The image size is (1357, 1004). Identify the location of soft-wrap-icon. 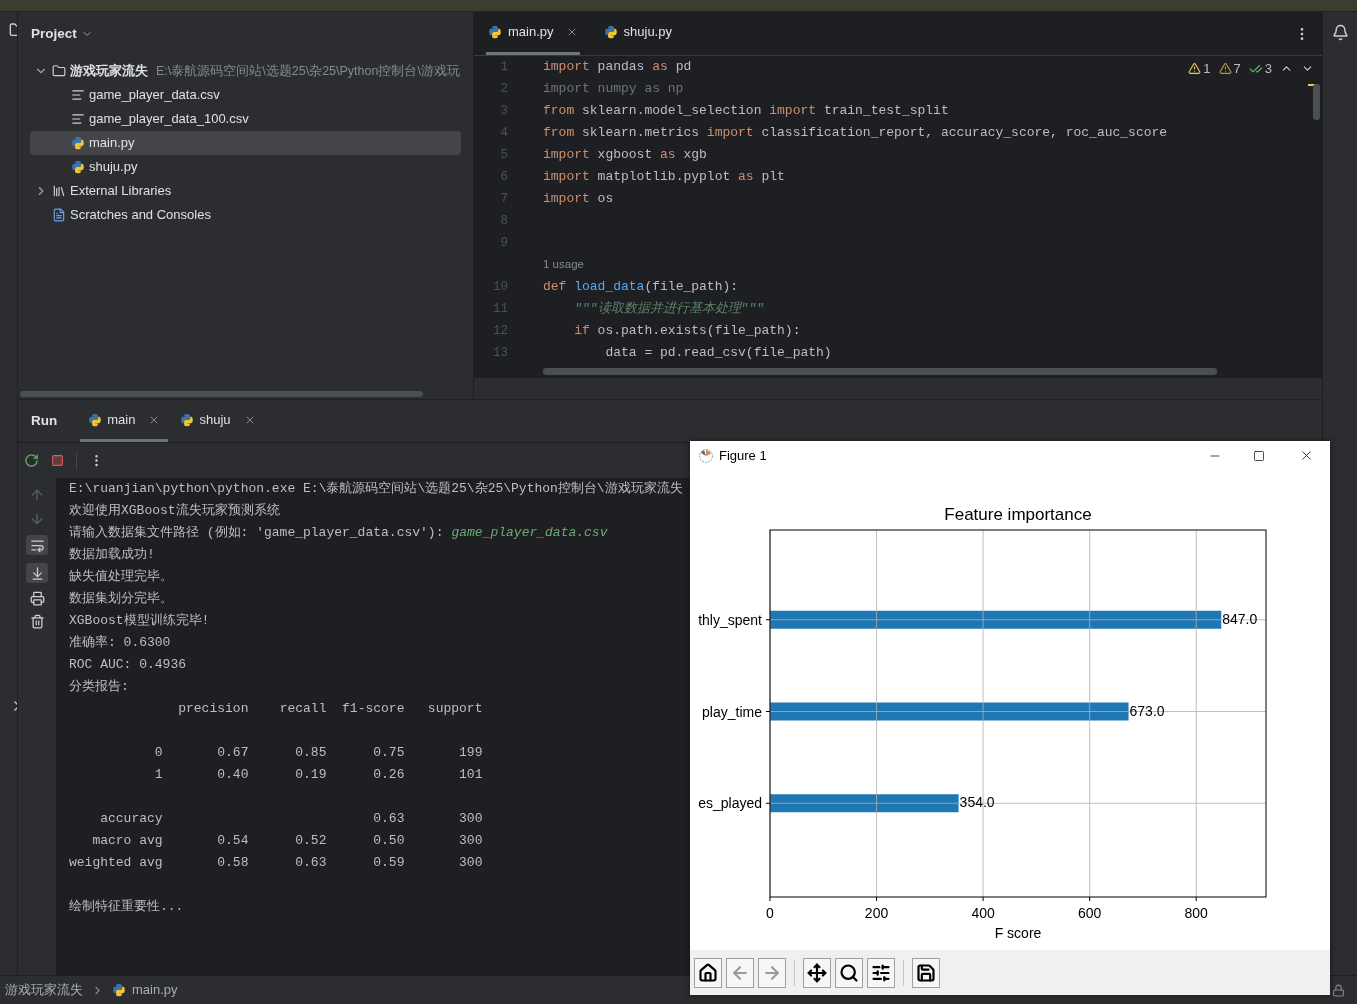
(37, 545).